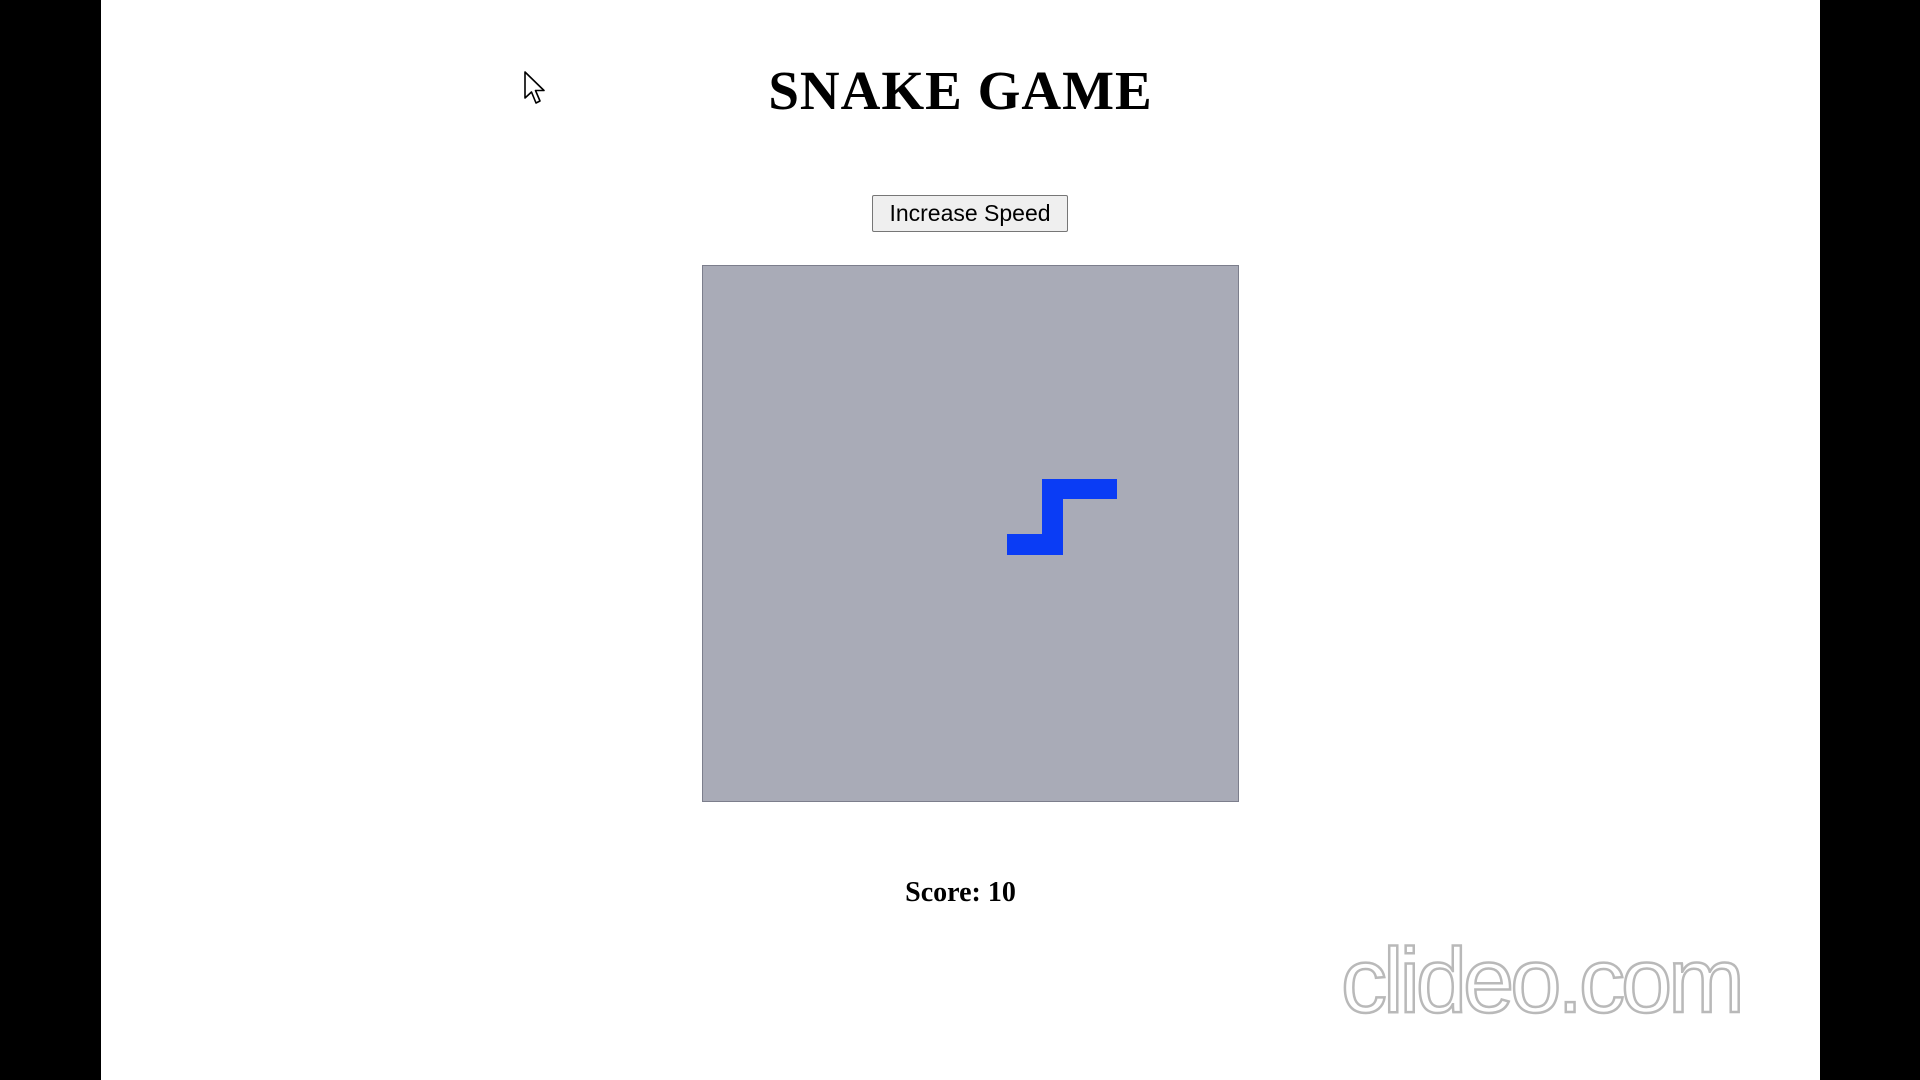 The width and height of the screenshot is (1920, 1080). I want to click on page-title: SNAKE GAME, so click(960, 90).